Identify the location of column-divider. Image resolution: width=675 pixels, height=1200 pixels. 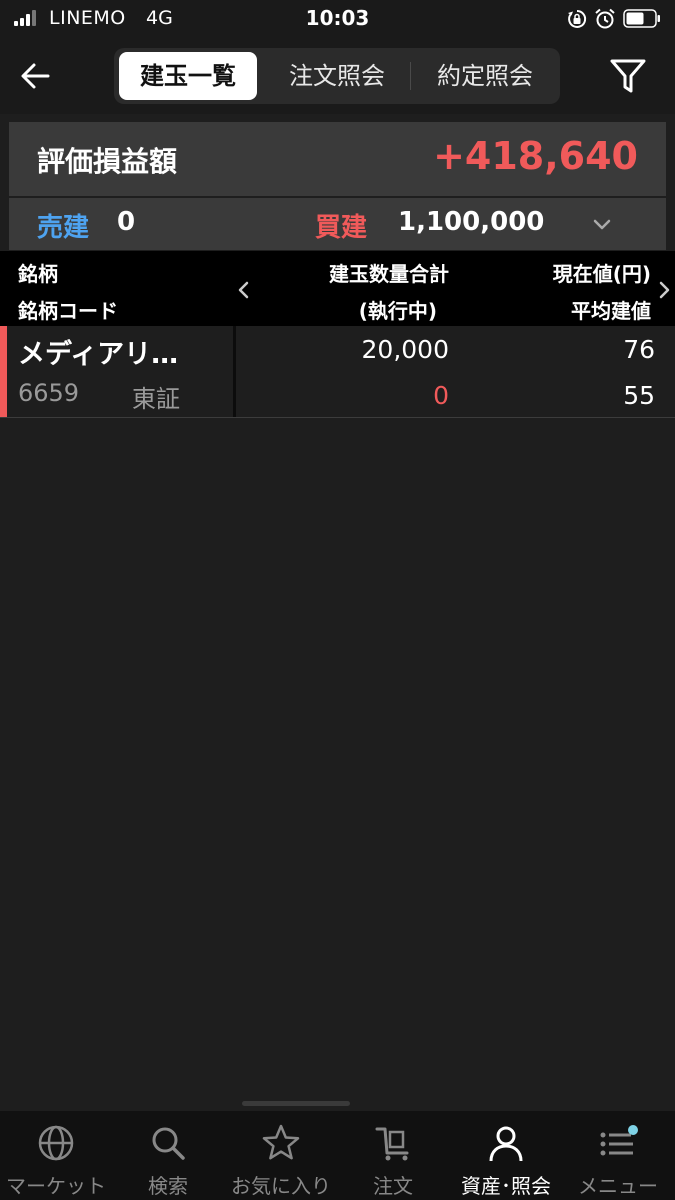
(234, 371).